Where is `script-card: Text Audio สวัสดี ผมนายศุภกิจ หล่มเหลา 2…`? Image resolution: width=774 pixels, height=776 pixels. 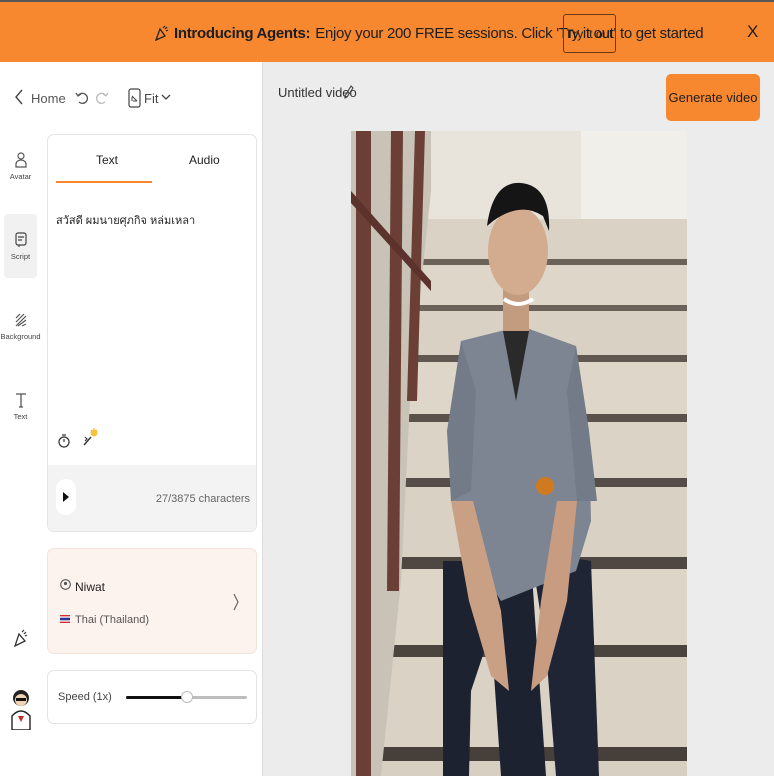
script-card: Text Audio สวัสดี ผมนายศุภกิจ หล่มเหลา 2… is located at coordinates (152, 333).